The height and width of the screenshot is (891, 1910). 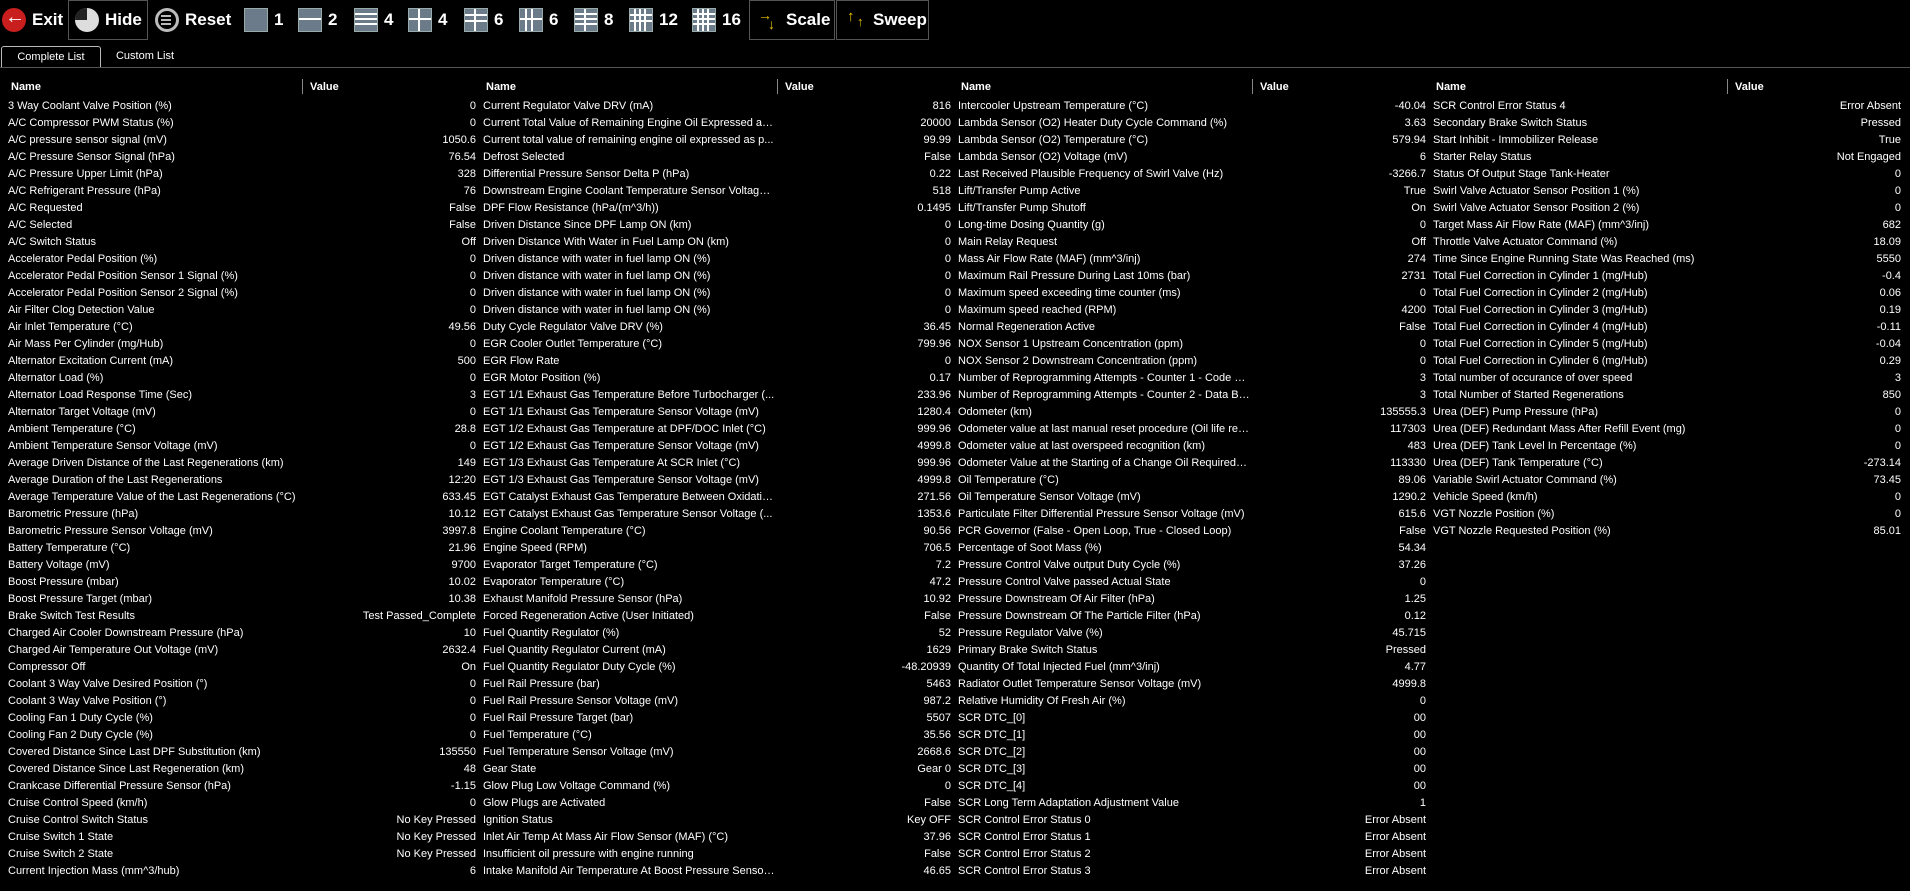 I want to click on parameter-row: Cruise Switch 1 State No Key Pressed, so click(x=242, y=837).